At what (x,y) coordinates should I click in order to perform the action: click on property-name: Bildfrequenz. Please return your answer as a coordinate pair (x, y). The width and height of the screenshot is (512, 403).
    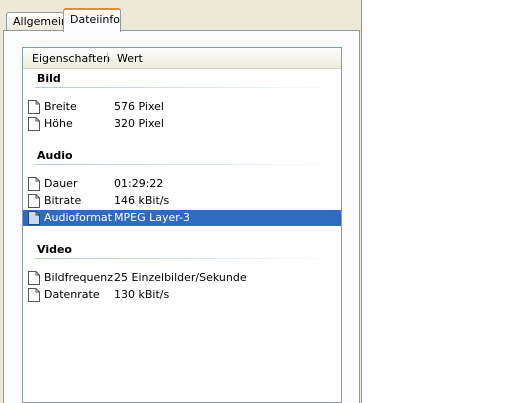
    Looking at the image, I should click on (79, 277).